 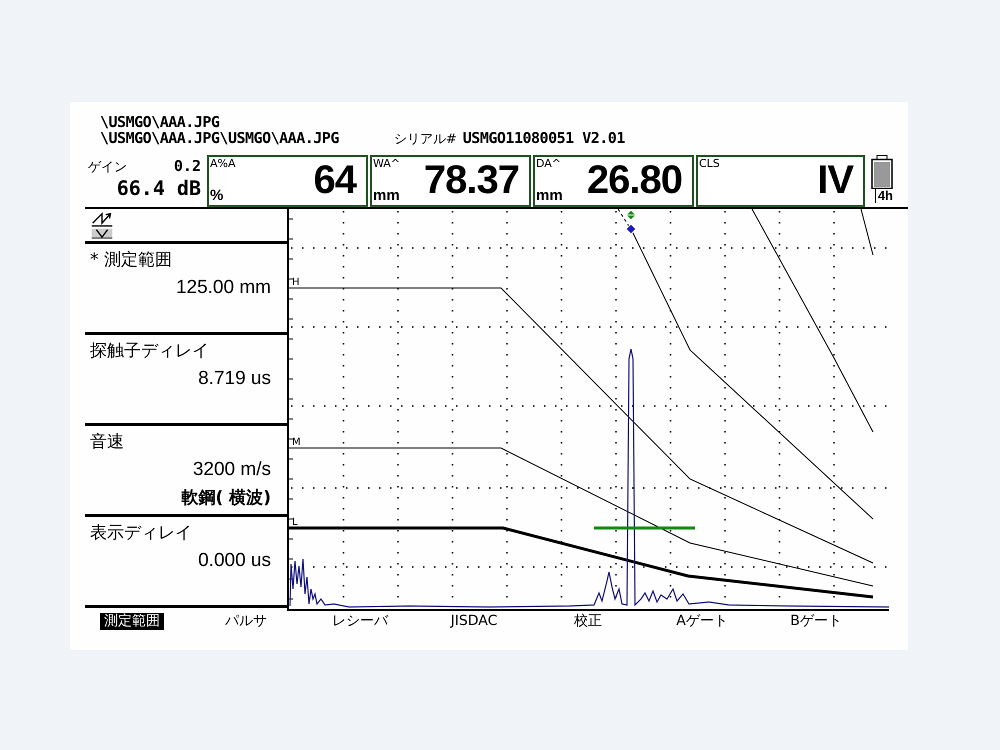 I want to click on readout-label: DA^, so click(x=549, y=164).